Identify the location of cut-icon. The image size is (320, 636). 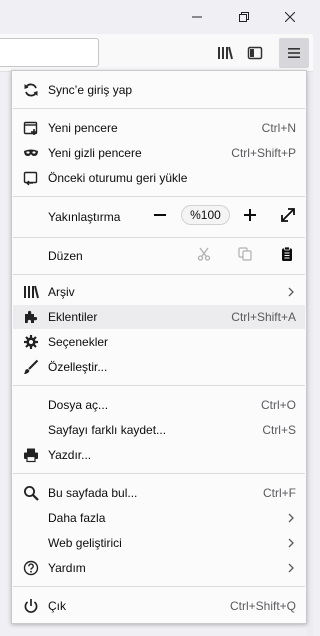
(204, 254).